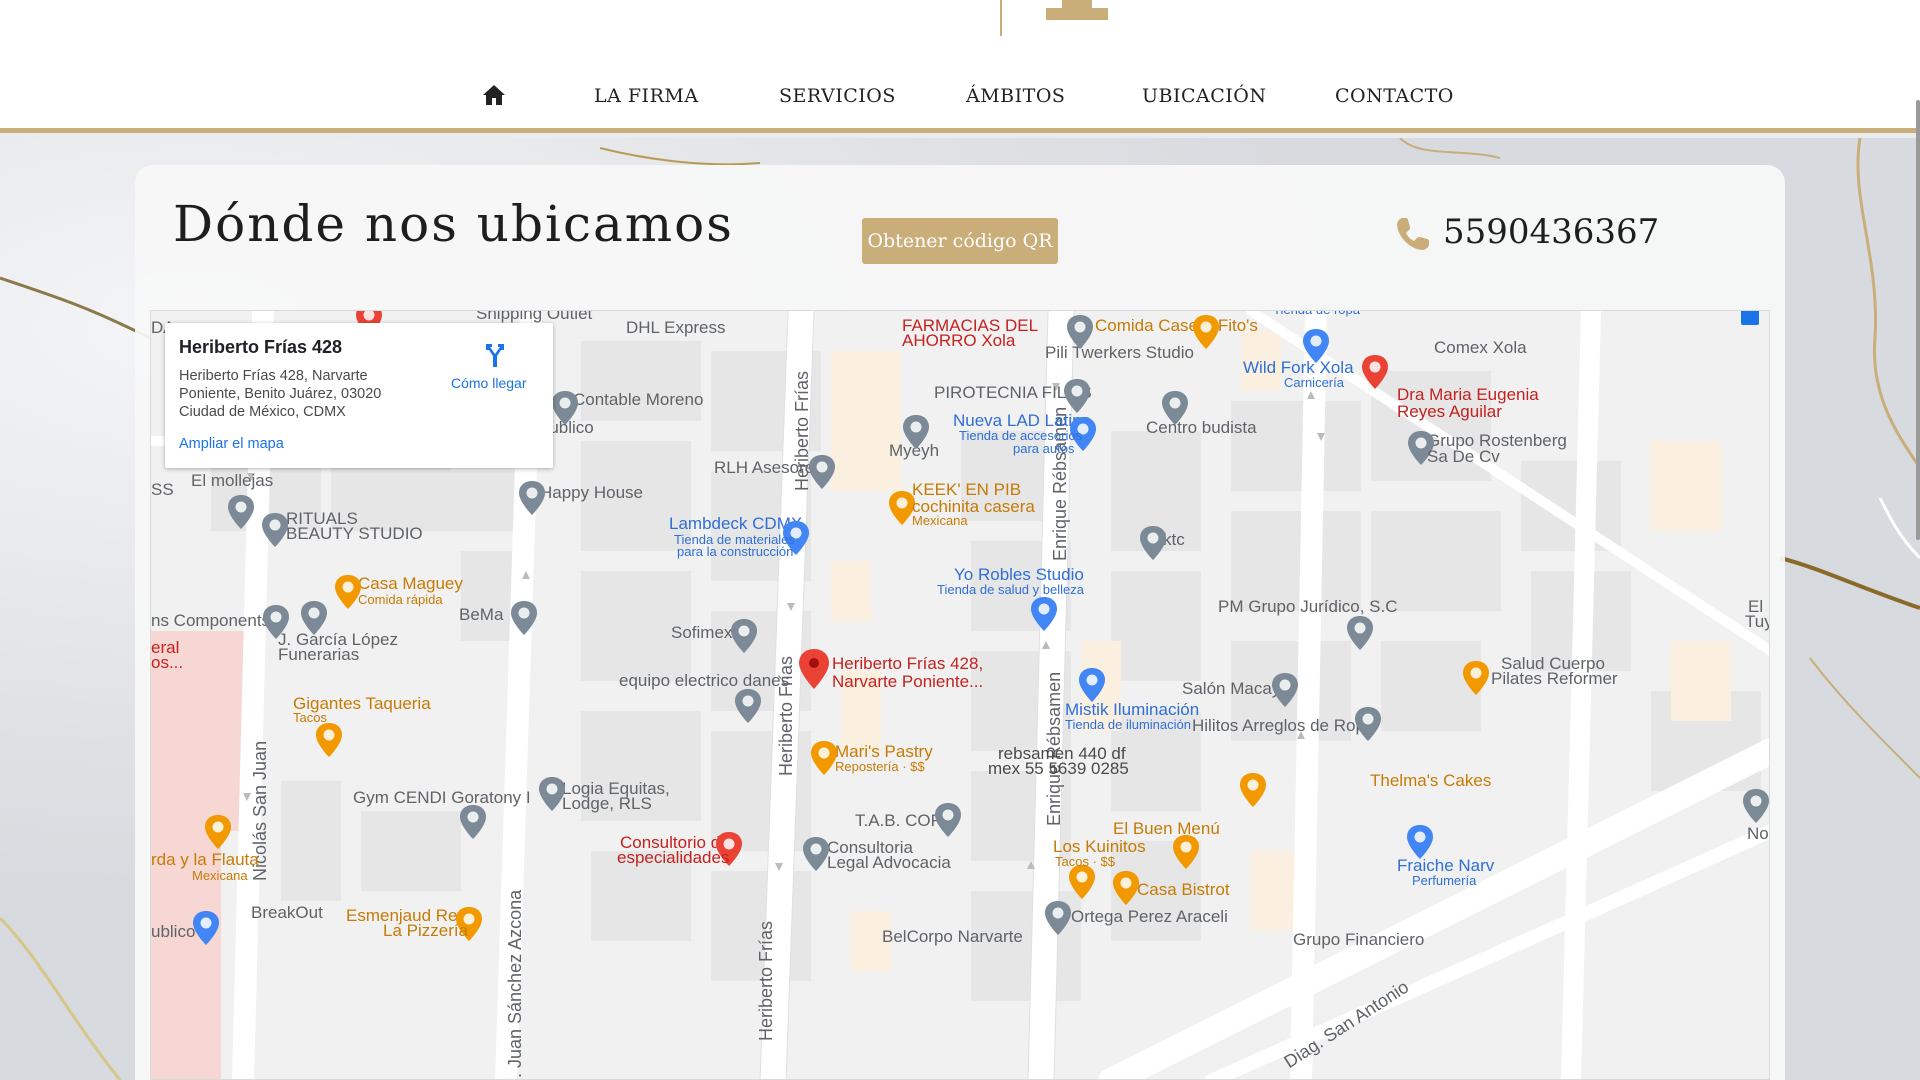 The image size is (1920, 1080). Describe the element at coordinates (410, 584) in the screenshot. I see `place-label-casamaguey: Casa Maguey` at that location.